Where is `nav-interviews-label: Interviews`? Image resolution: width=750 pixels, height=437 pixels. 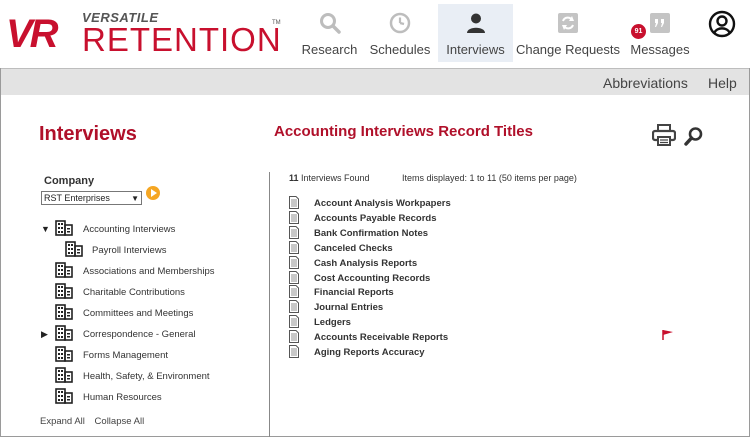
nav-interviews-label: Interviews is located at coordinates (475, 49).